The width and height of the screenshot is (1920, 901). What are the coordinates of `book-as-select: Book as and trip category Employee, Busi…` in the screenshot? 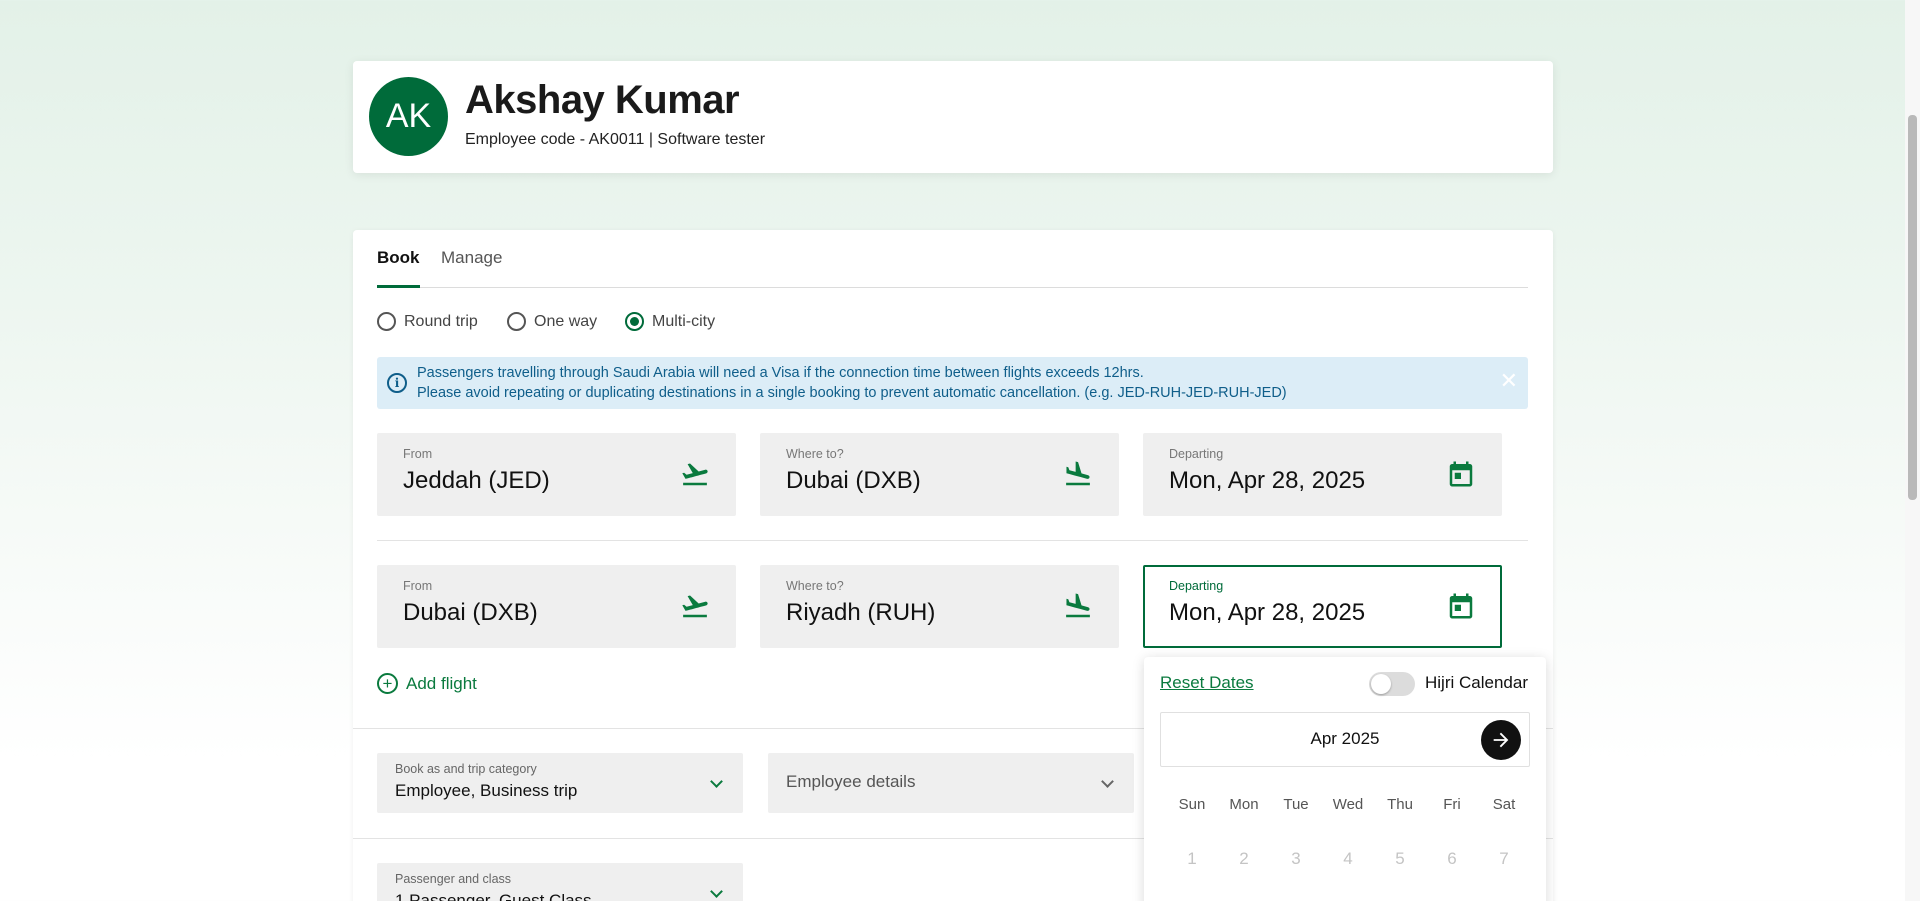 It's located at (560, 783).